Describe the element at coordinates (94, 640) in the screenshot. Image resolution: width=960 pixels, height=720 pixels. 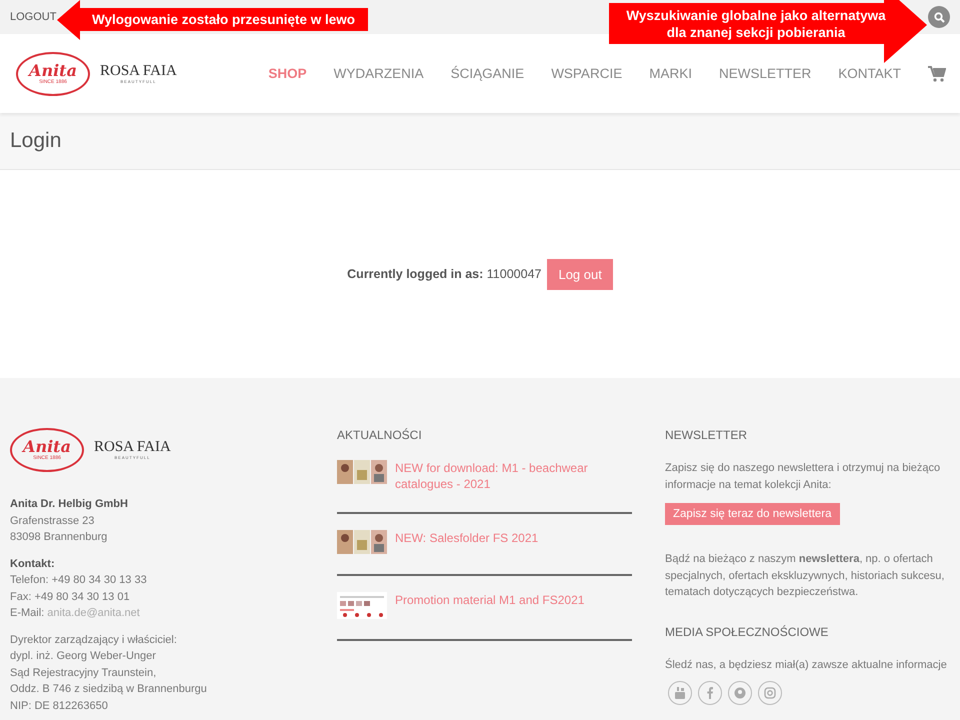
I see `legal-line: Dyrektor zarządzający i właściciel:` at that location.